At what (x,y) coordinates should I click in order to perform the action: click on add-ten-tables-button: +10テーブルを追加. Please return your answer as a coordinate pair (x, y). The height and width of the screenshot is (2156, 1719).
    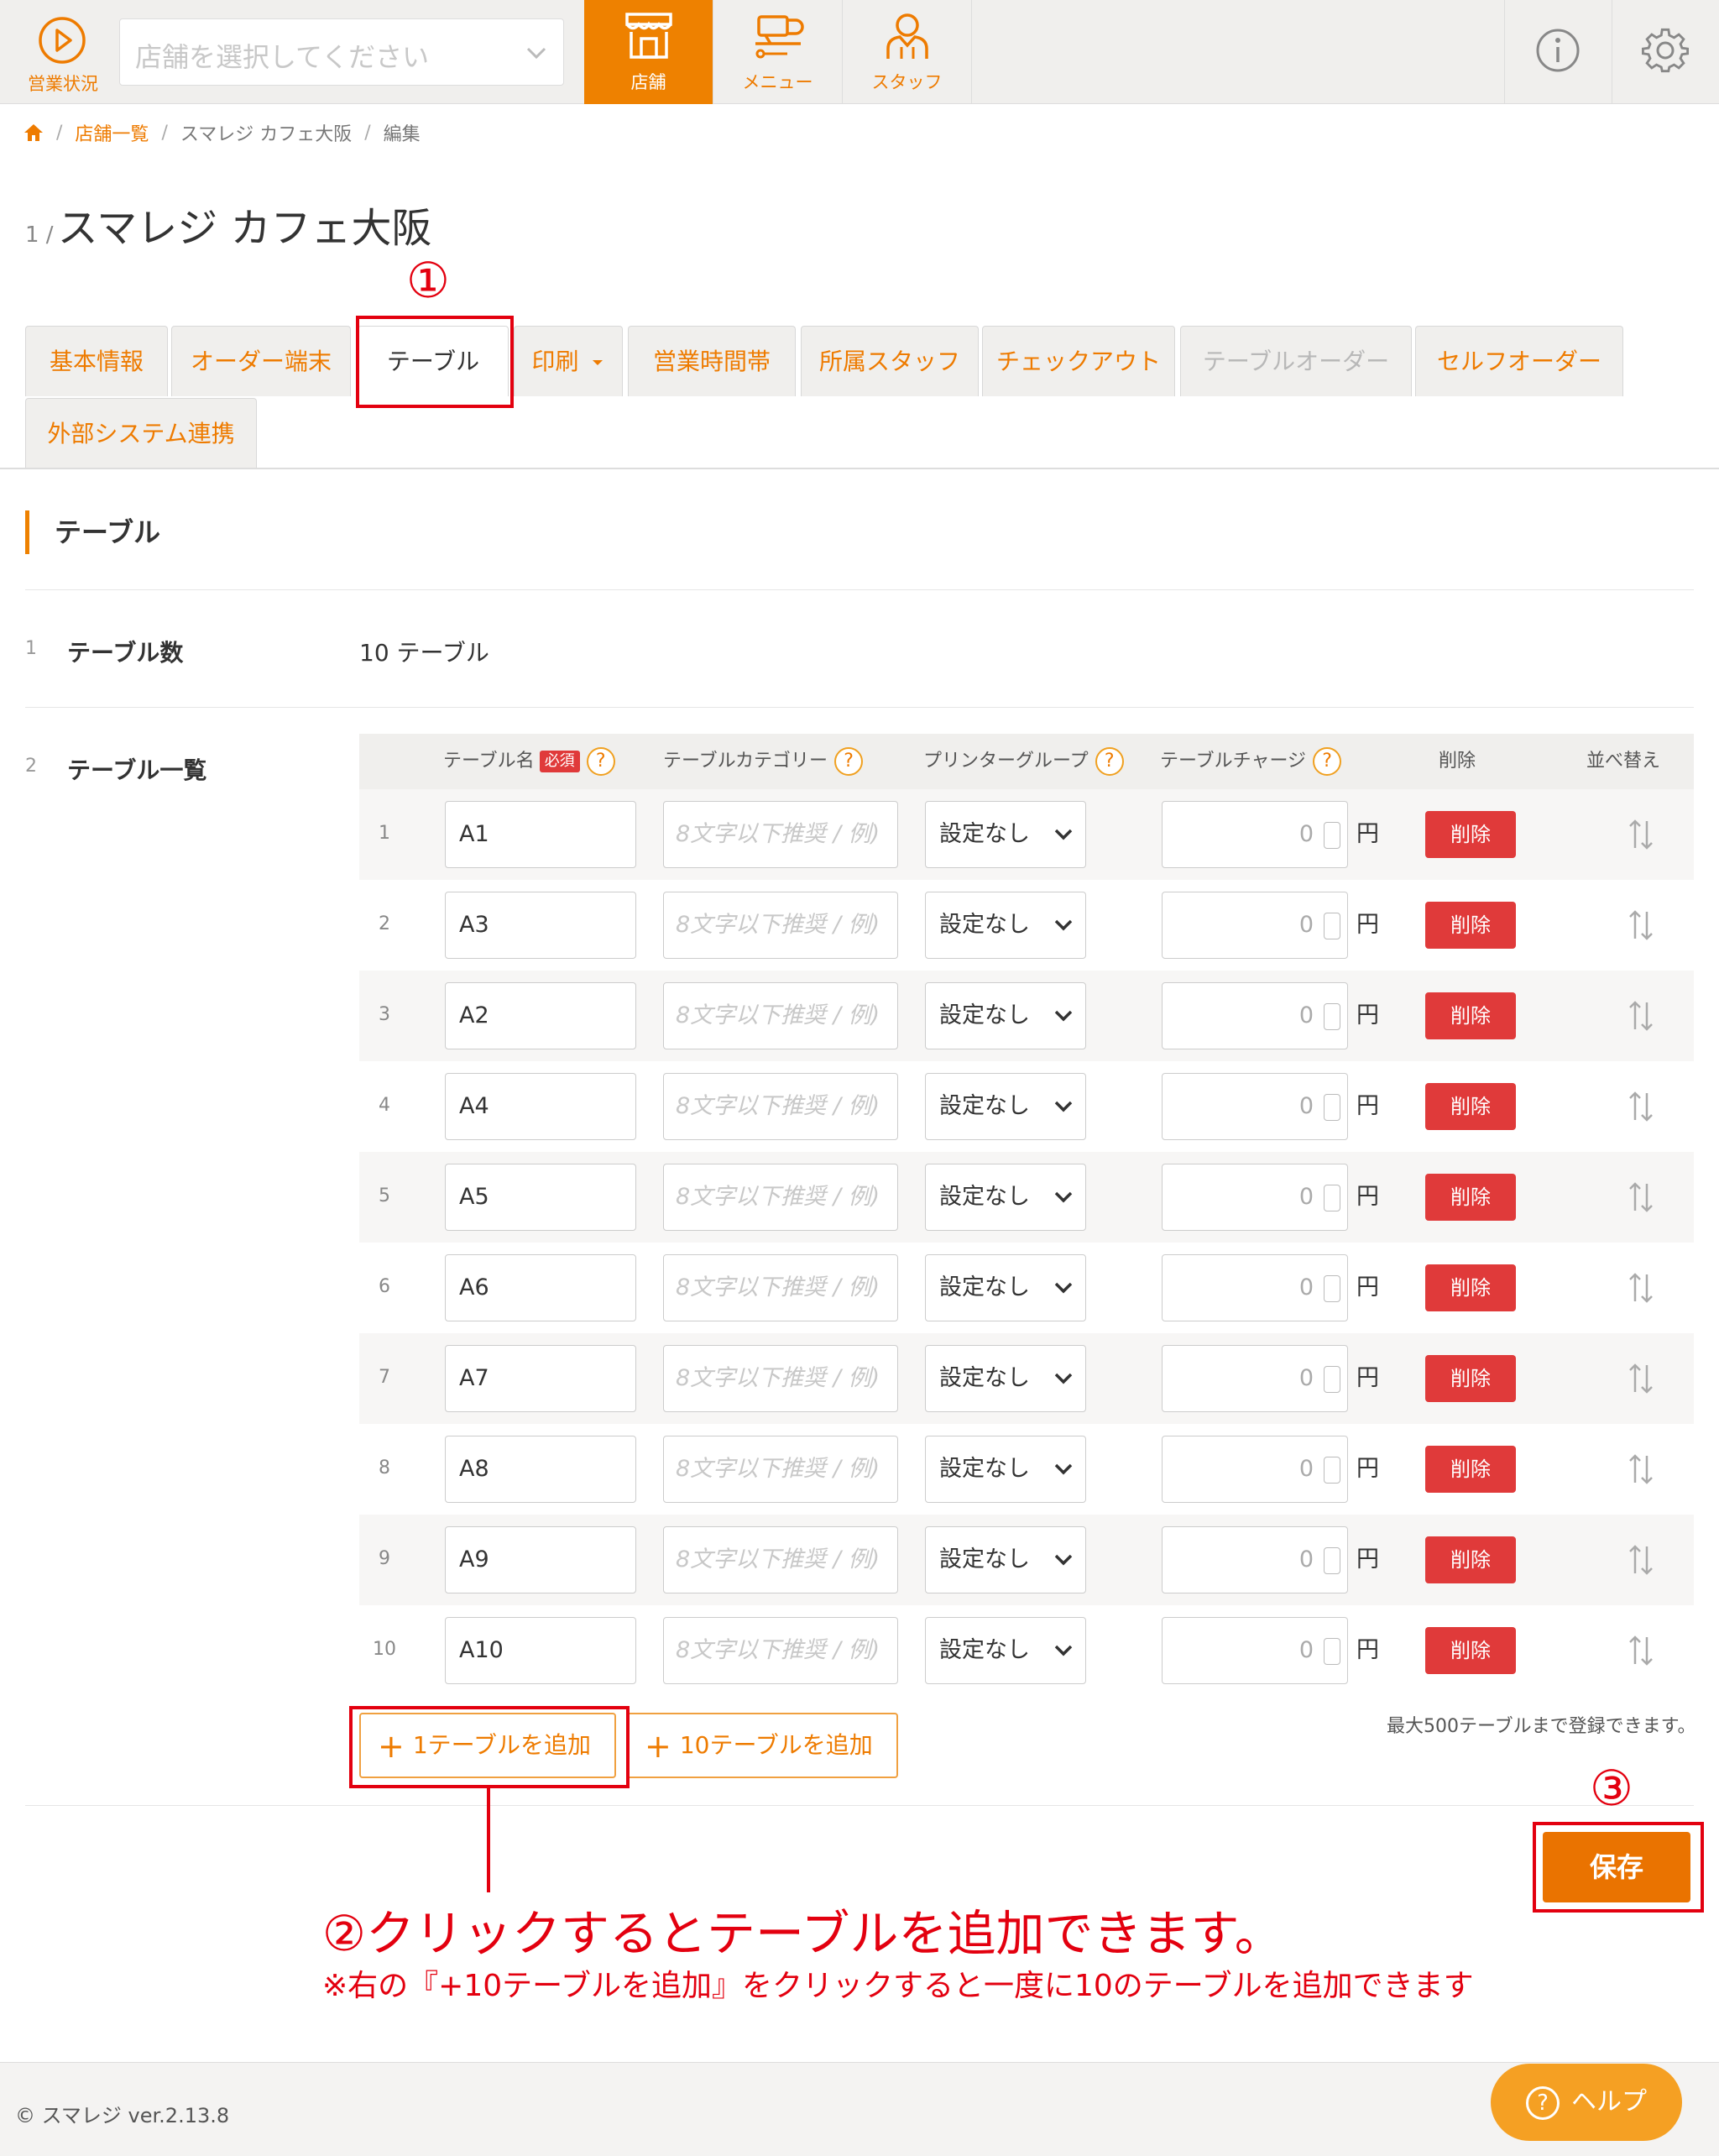
    Looking at the image, I should click on (762, 1745).